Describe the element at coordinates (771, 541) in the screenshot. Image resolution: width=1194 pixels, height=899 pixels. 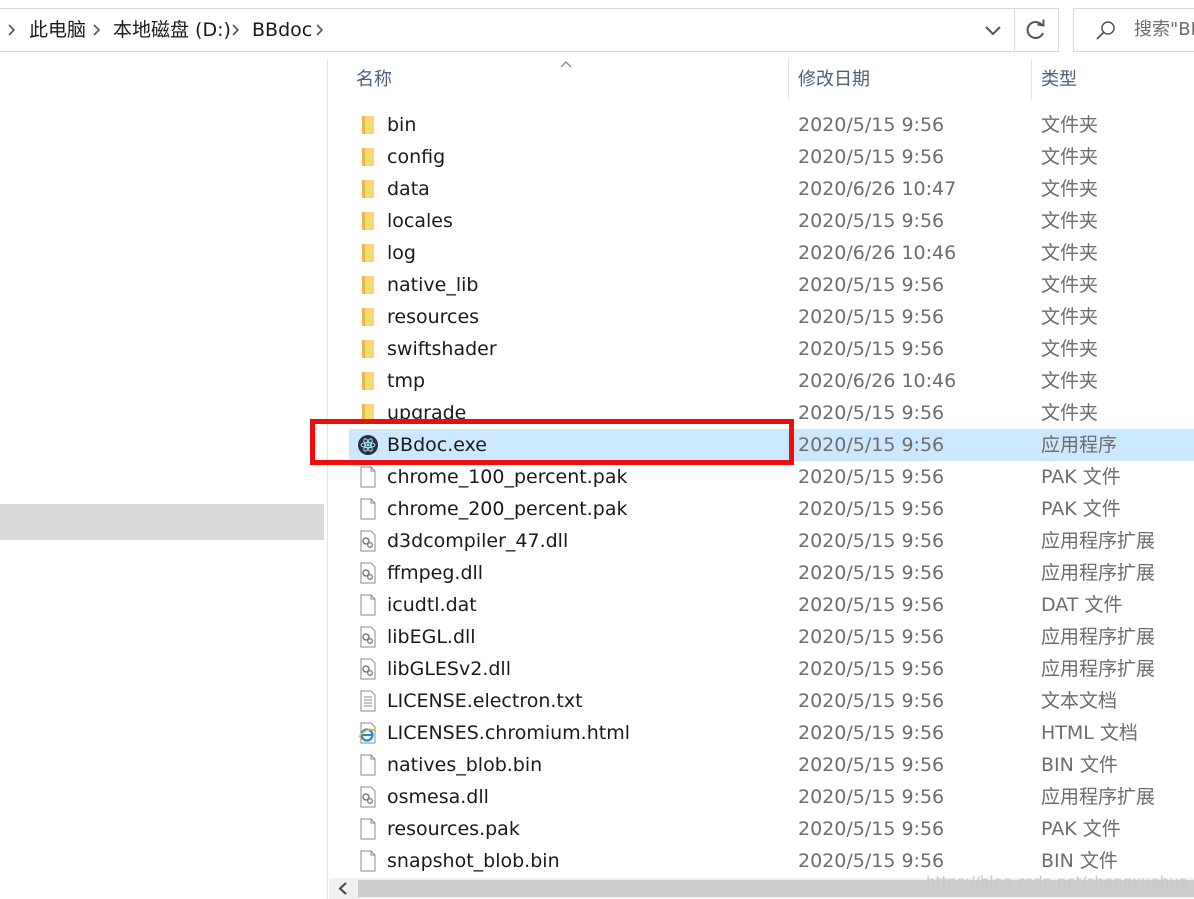
I see `file-row: d3dcompiler_47.dll 2020/5/15 9:56 应用程序扩展` at that location.